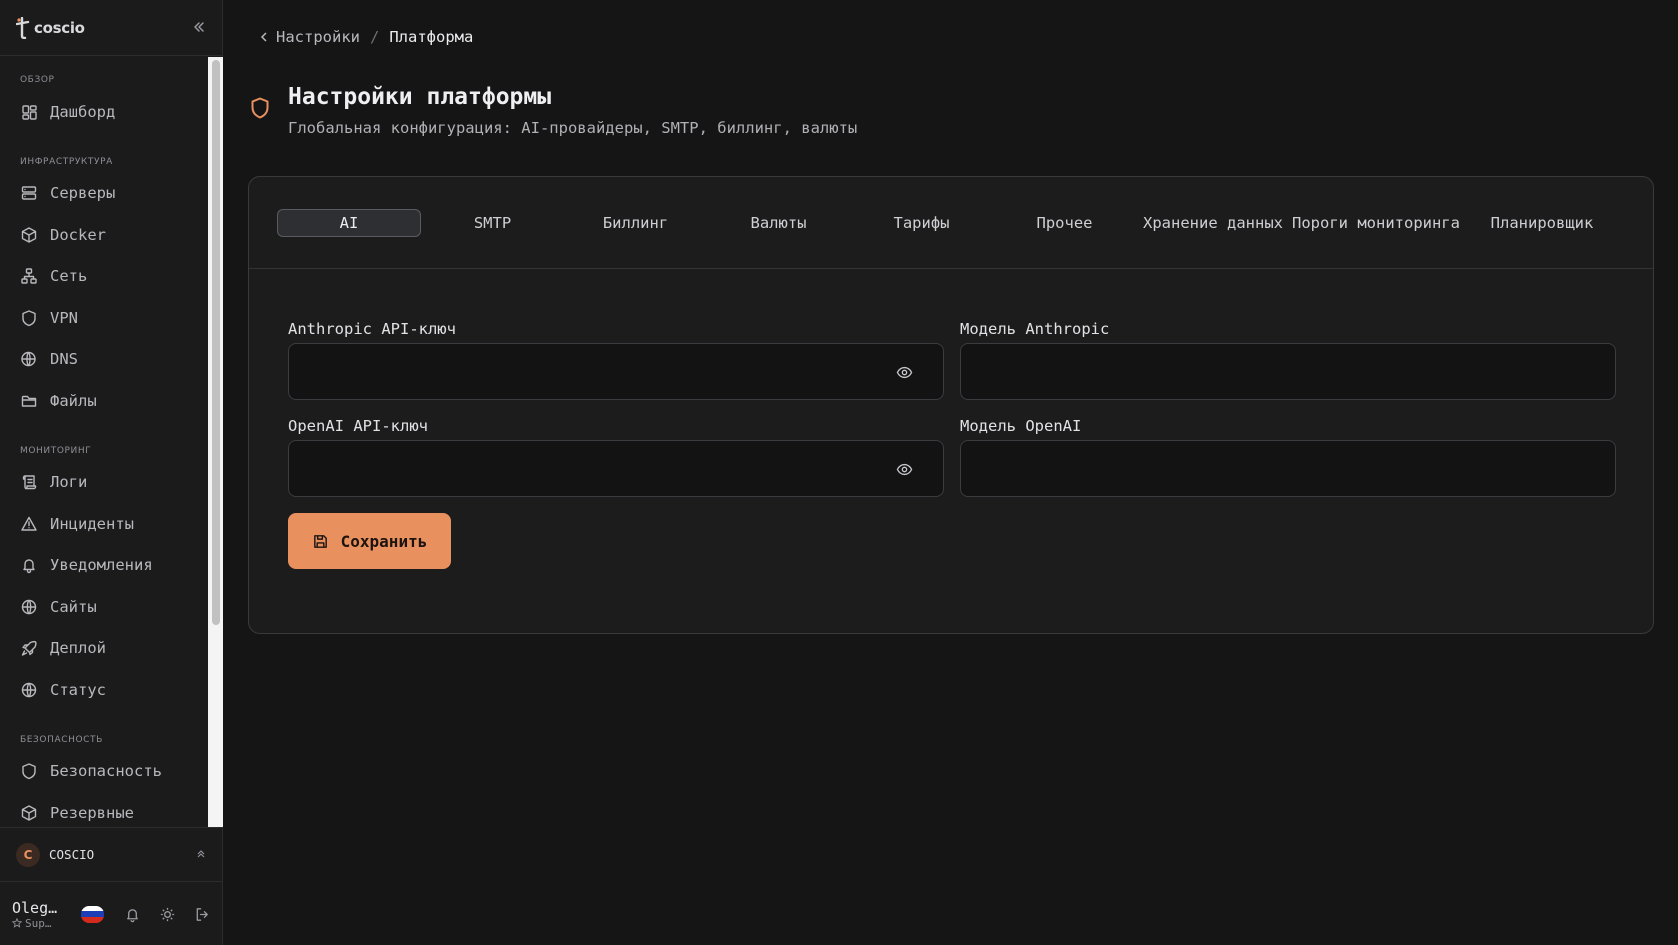  I want to click on breadcrumb-back-link: Настройки, so click(309, 37).